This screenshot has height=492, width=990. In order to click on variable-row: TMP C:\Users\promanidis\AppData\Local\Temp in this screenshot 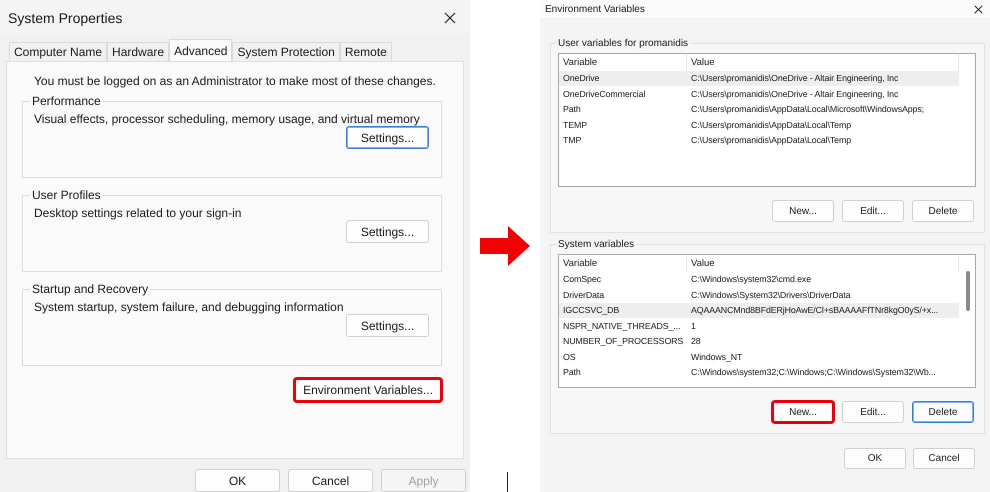, I will do `click(759, 140)`.